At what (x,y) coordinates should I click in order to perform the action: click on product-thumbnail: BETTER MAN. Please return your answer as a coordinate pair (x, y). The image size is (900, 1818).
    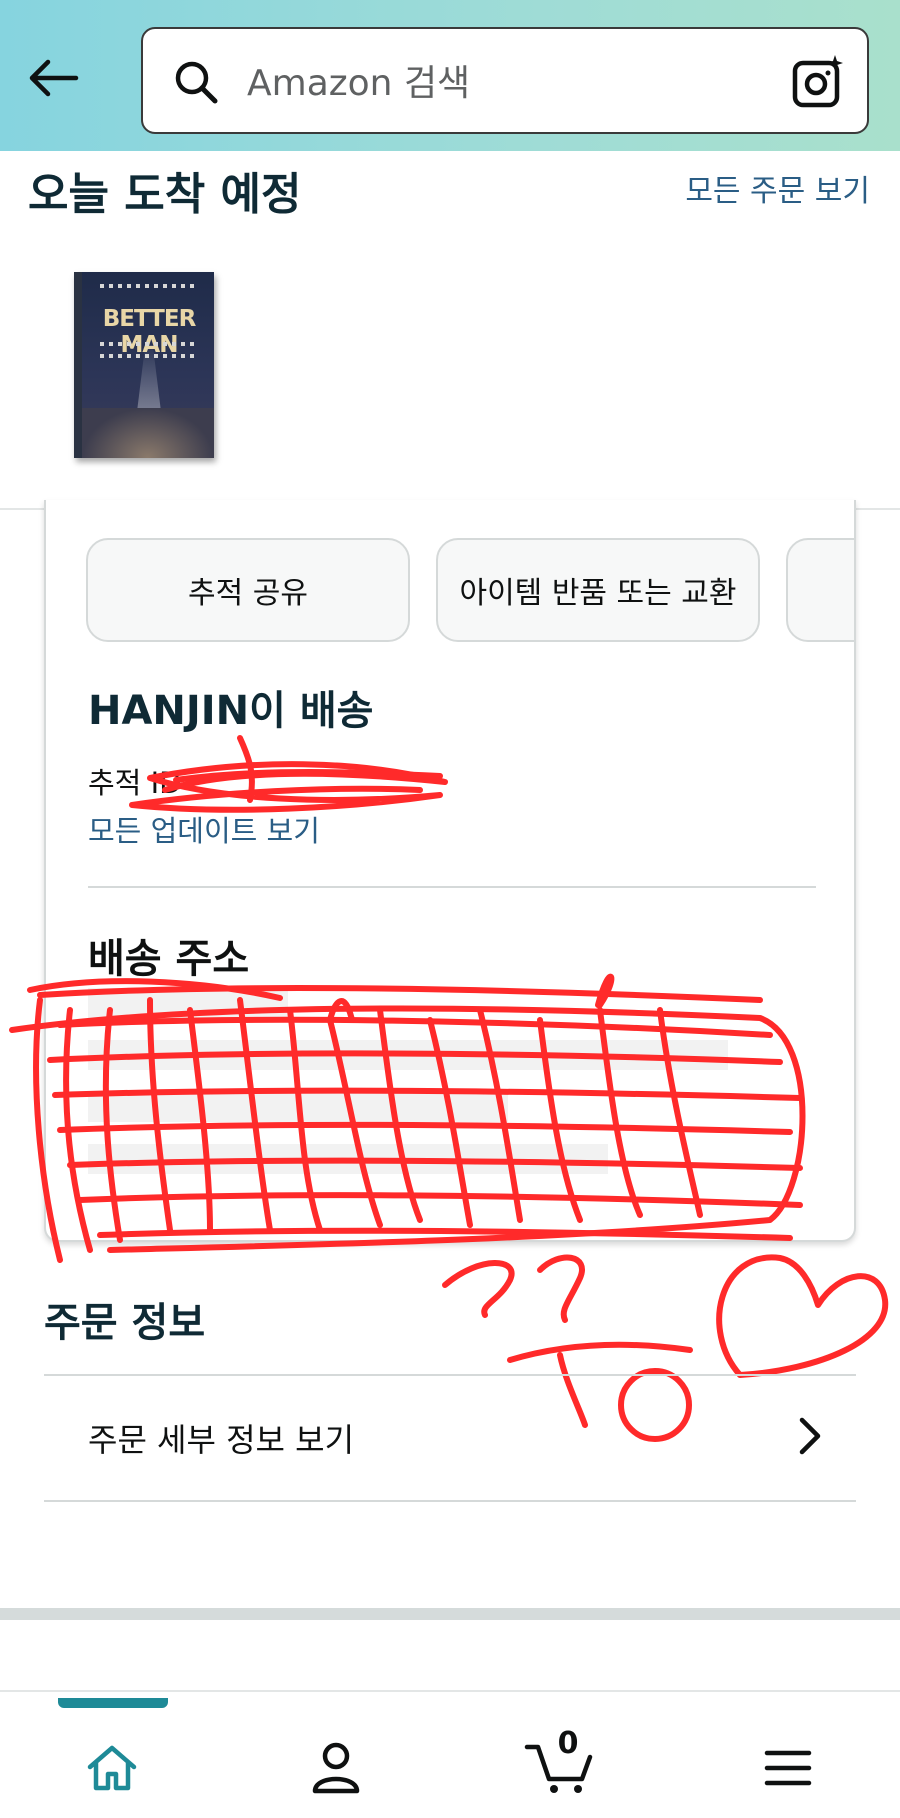
    Looking at the image, I should click on (144, 365).